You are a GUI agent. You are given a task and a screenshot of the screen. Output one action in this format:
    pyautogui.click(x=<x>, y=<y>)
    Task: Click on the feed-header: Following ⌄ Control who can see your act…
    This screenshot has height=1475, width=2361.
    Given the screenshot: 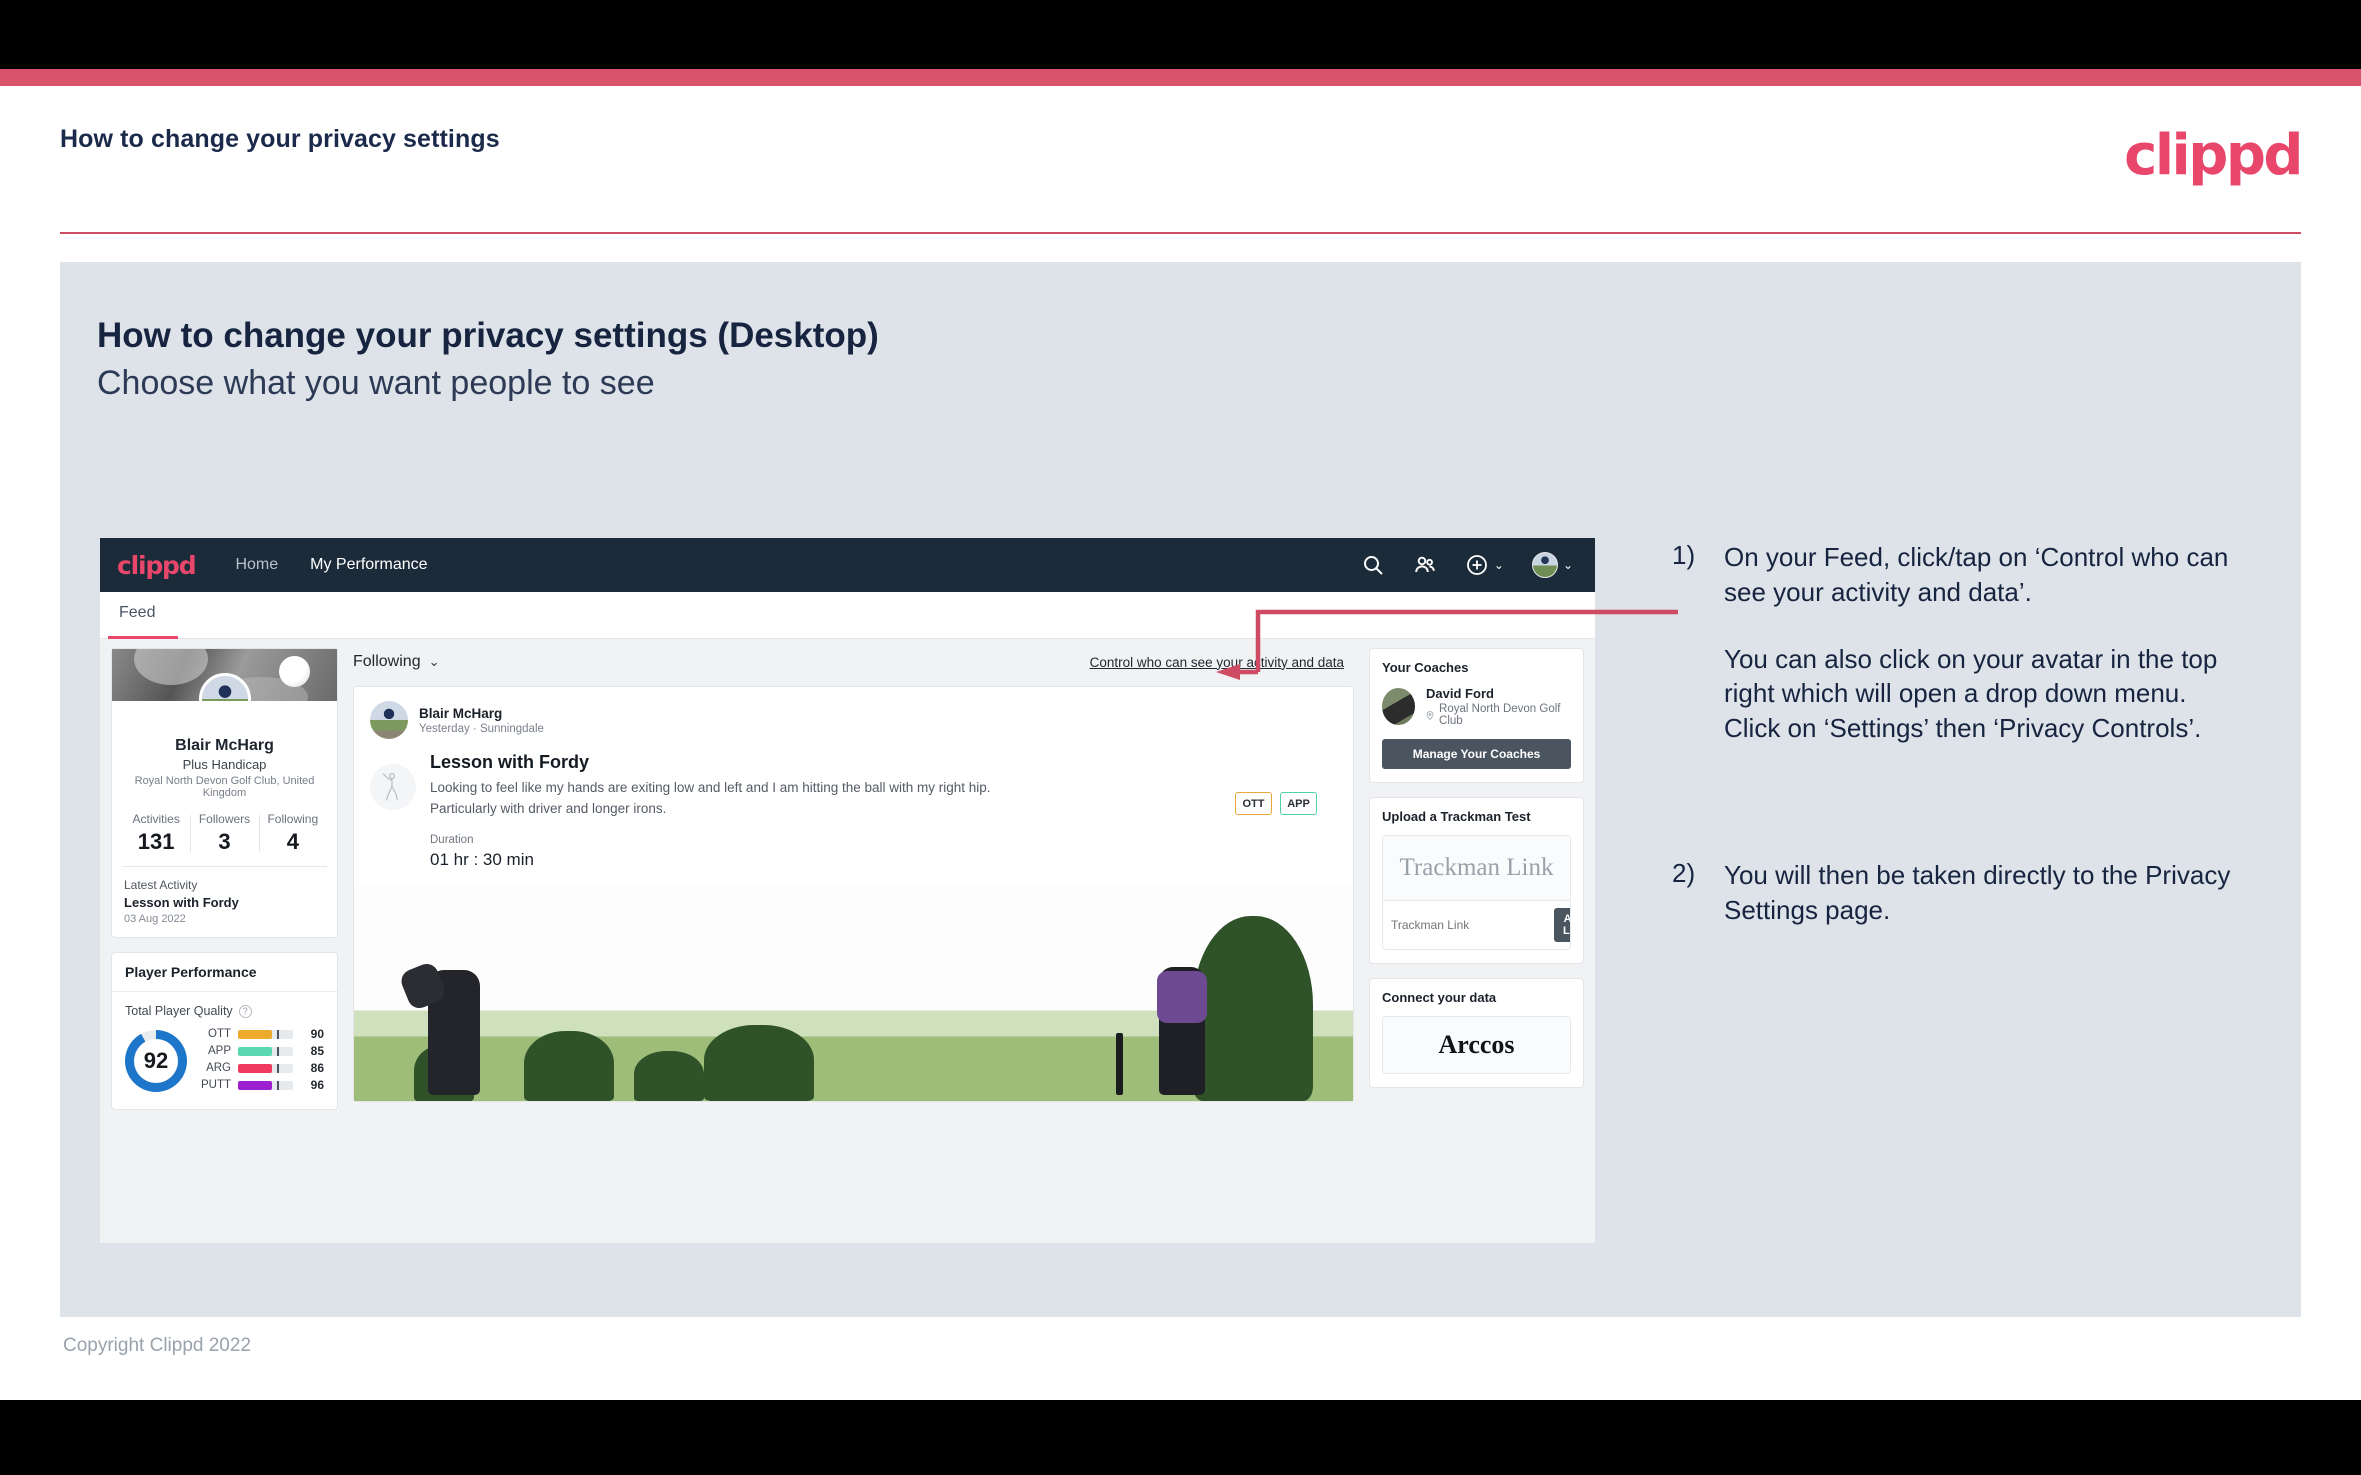 What is the action you would take?
    pyautogui.click(x=853, y=662)
    